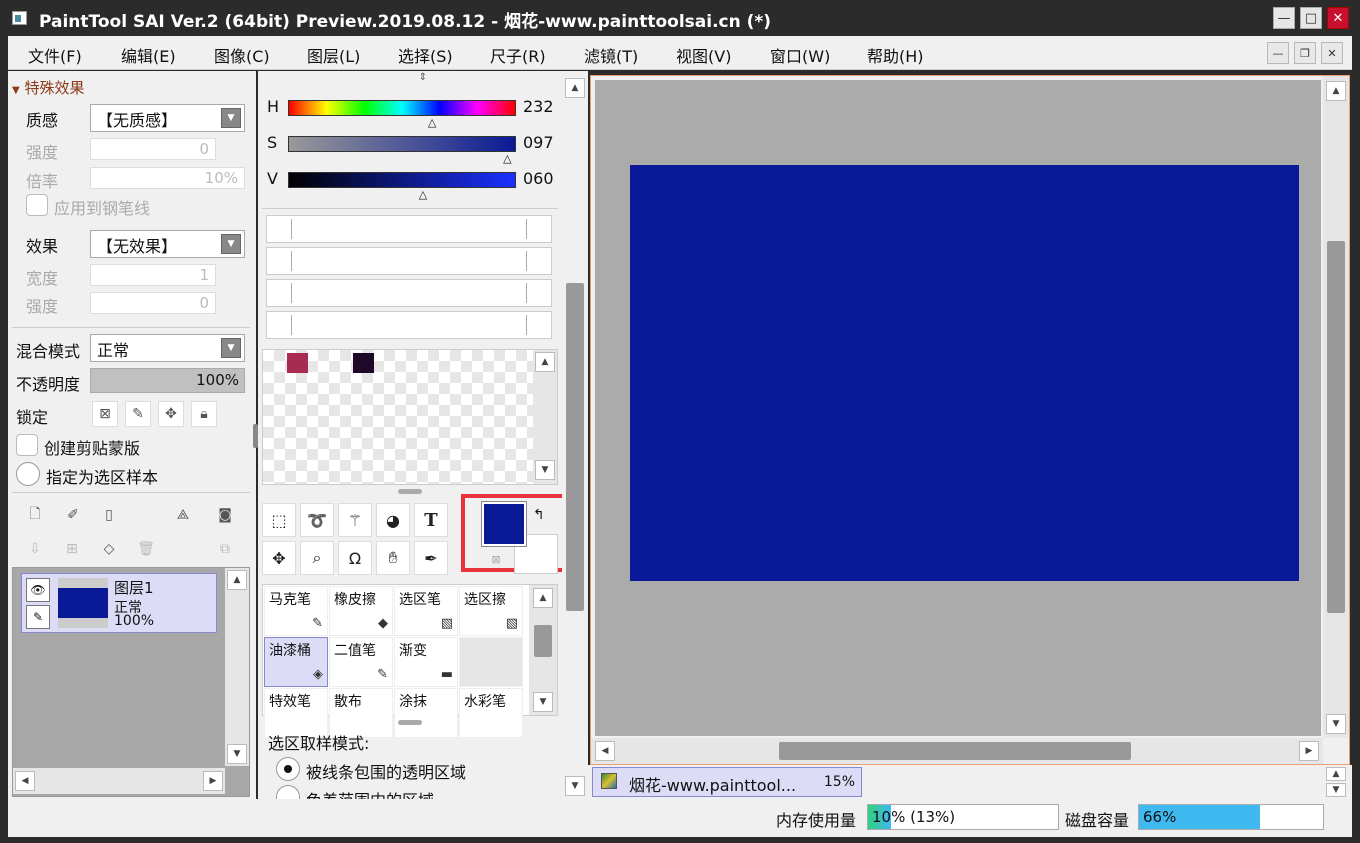  What do you see at coordinates (167, 380) in the screenshot?
I see `opacity-slider: 100%` at bounding box center [167, 380].